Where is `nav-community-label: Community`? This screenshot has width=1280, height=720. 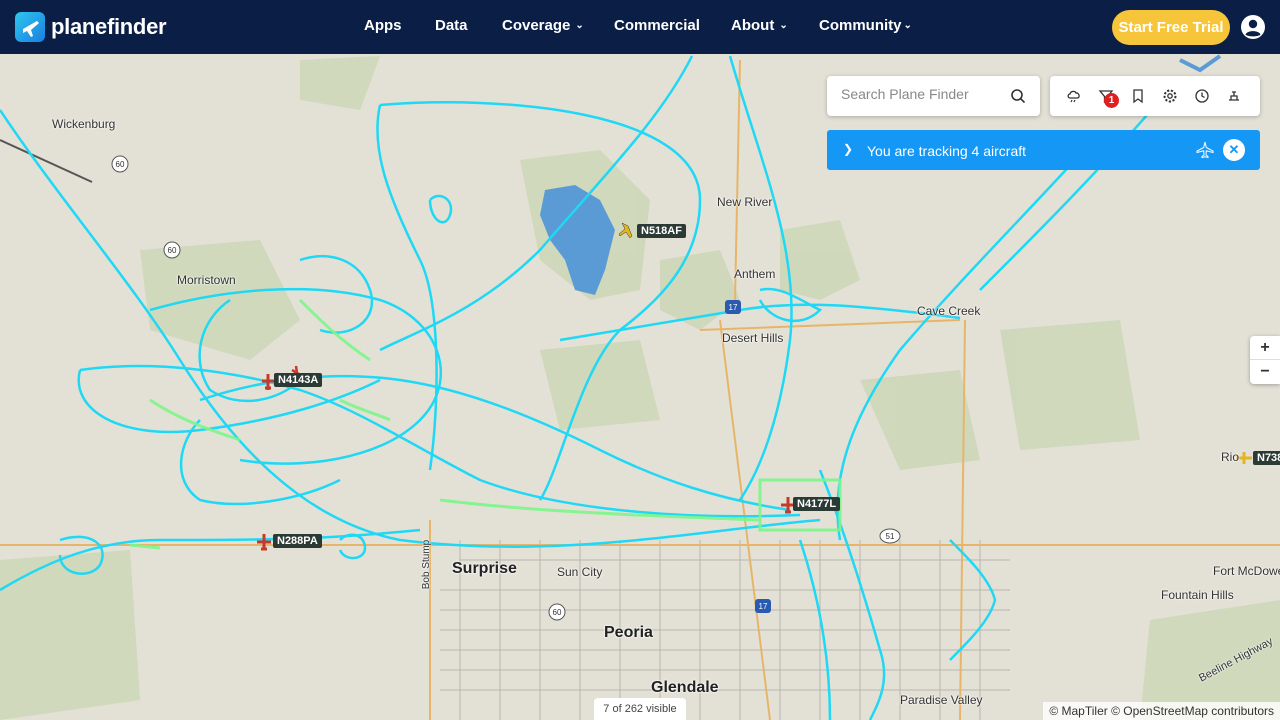 nav-community-label: Community is located at coordinates (860, 25).